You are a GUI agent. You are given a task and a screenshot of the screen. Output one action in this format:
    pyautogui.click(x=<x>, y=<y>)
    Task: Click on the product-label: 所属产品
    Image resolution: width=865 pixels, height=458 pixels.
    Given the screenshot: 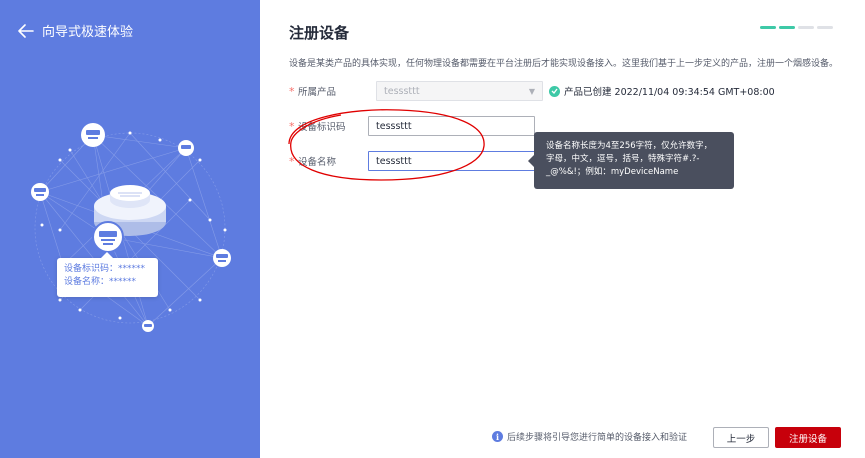 What is the action you would take?
    pyautogui.click(x=317, y=92)
    